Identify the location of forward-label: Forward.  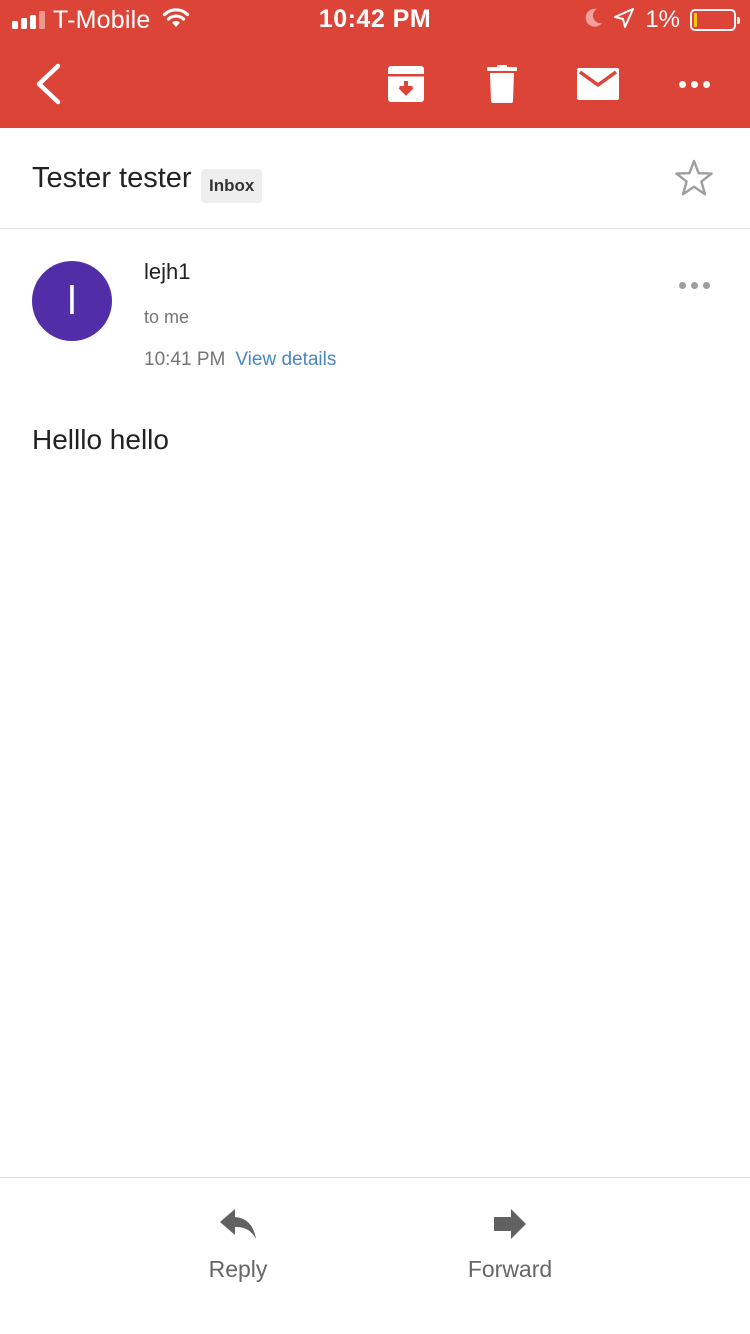
(510, 1269).